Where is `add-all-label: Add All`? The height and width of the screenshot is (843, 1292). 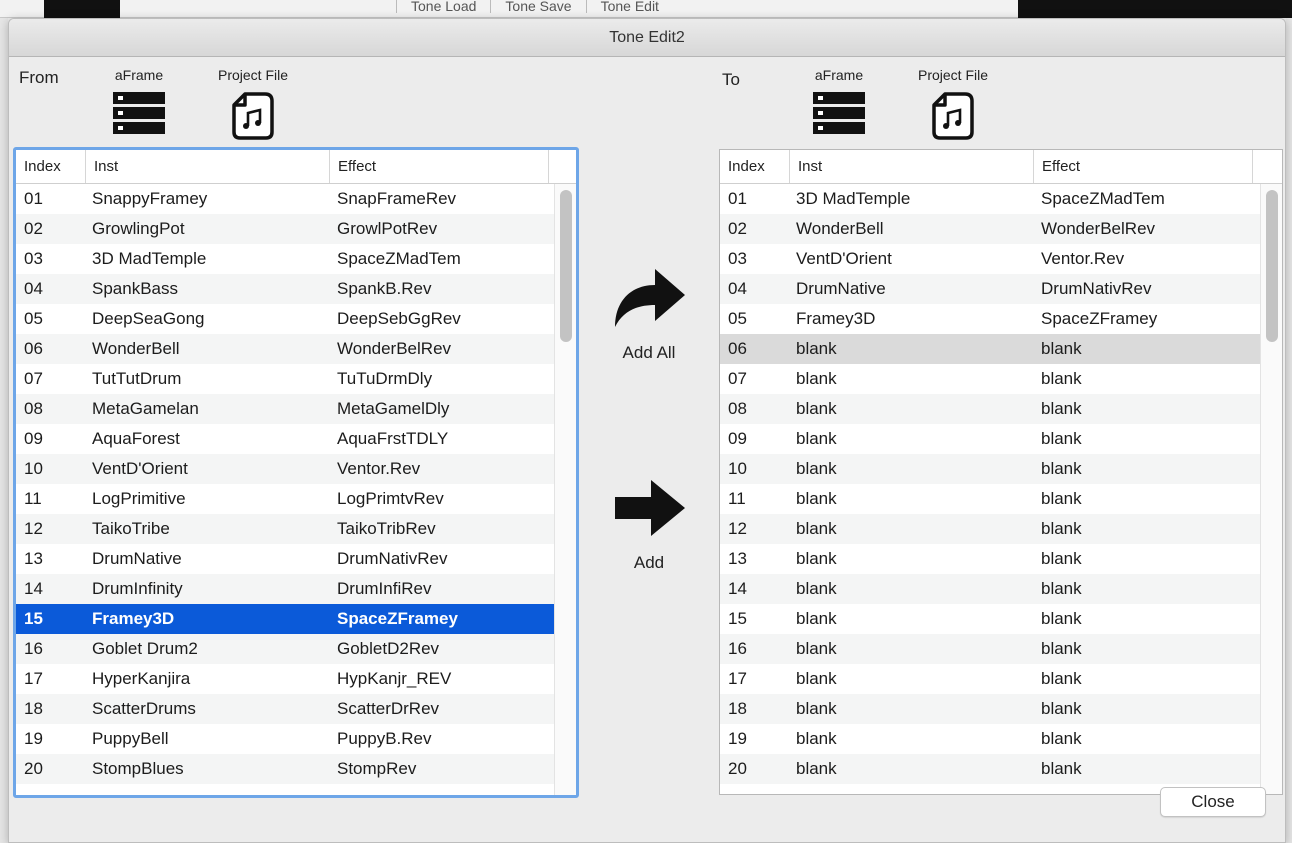 add-all-label: Add All is located at coordinates (649, 352).